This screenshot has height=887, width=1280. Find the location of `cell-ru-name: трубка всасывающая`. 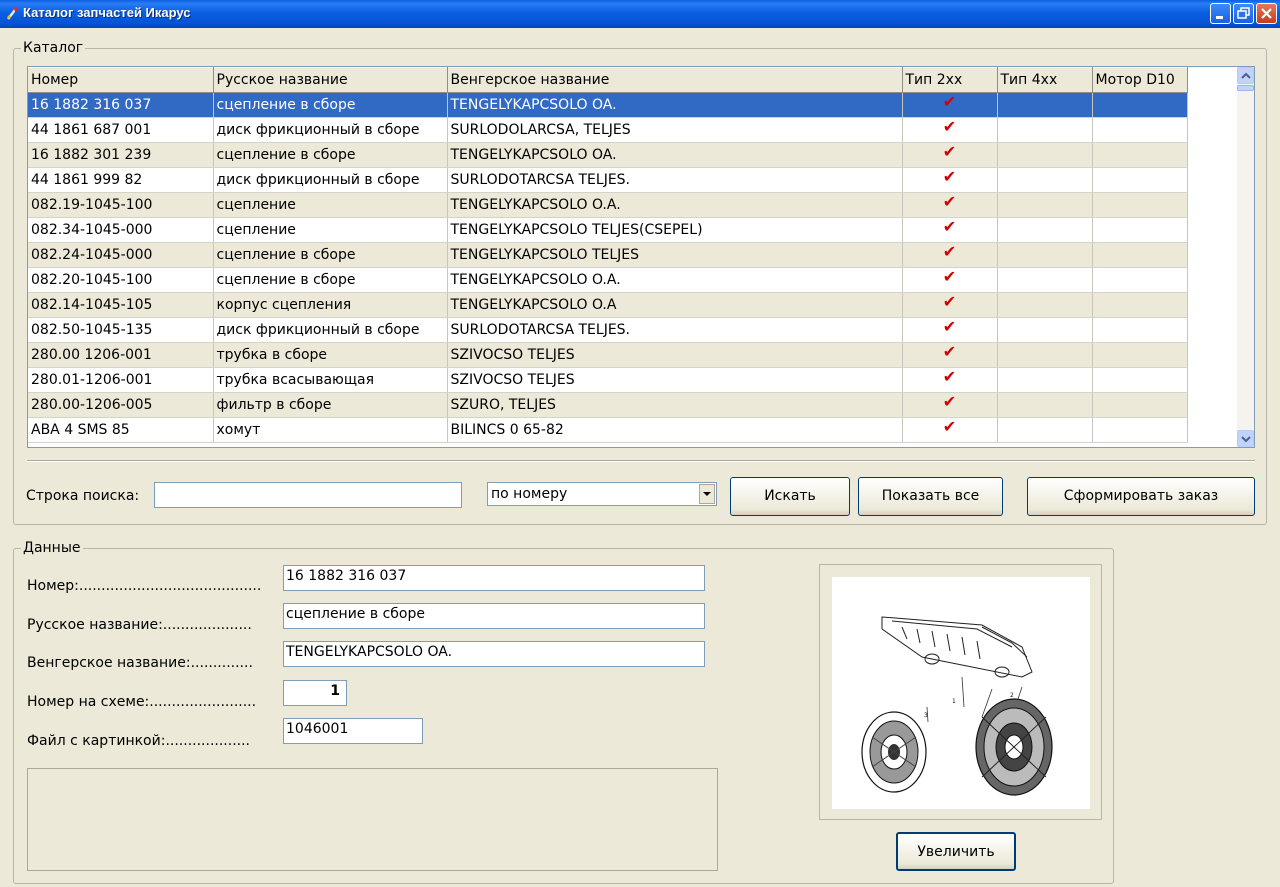

cell-ru-name: трубка всасывающая is located at coordinates (330, 380).